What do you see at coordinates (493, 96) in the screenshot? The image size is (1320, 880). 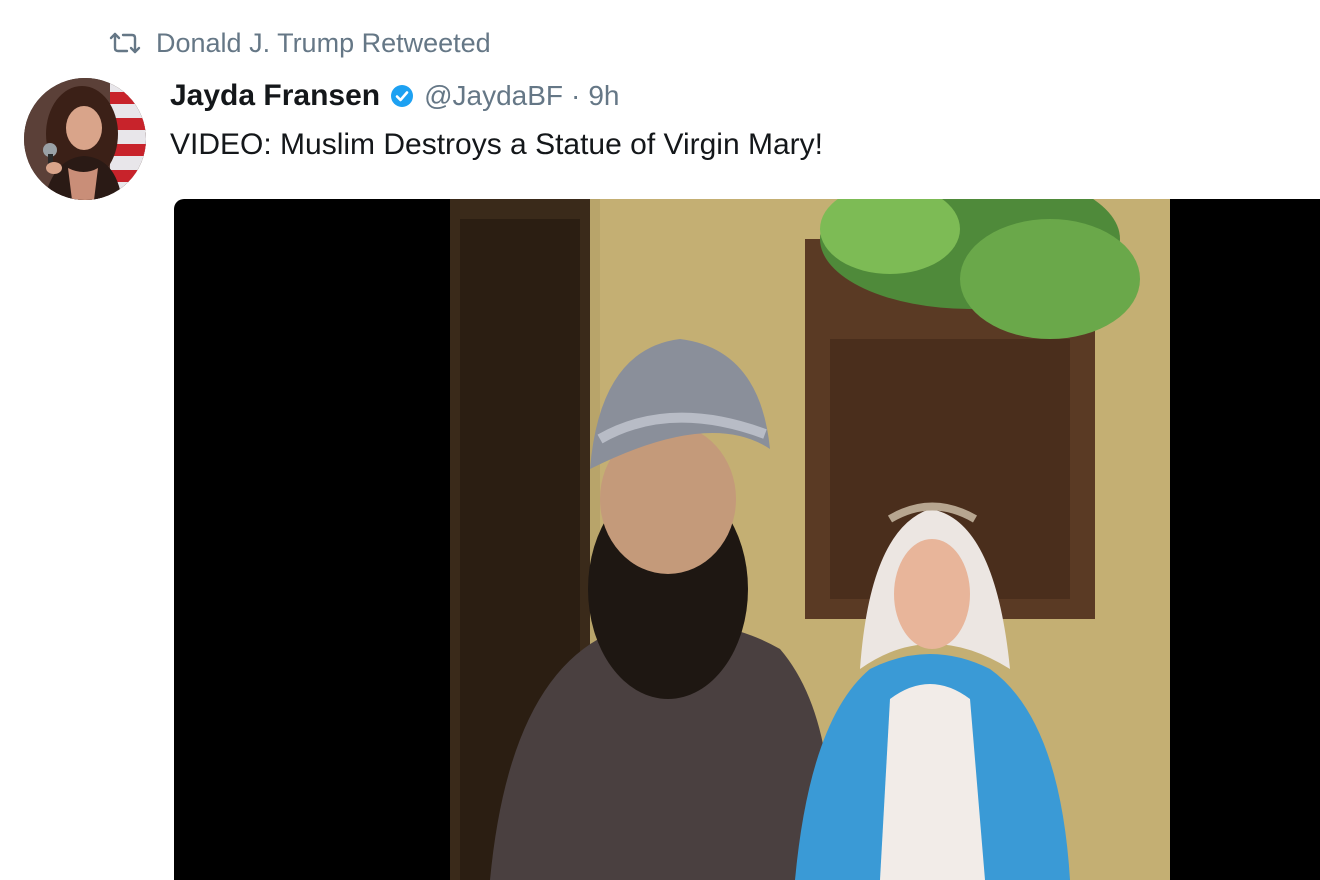 I see `author-handle: @JaydaBF` at bounding box center [493, 96].